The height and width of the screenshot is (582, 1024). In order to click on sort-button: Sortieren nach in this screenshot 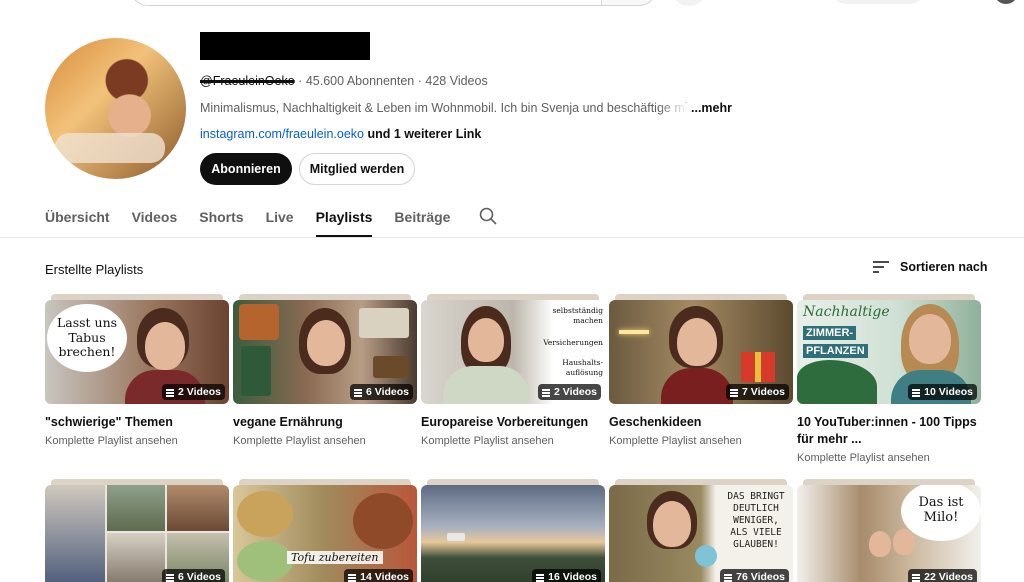, I will do `click(930, 267)`.